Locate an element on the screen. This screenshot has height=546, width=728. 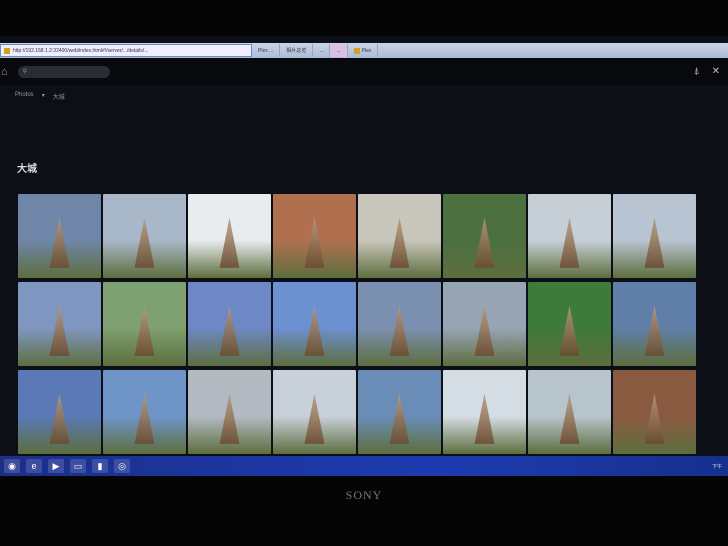
breadcrumb-photos: Photos is located at coordinates (24, 96).